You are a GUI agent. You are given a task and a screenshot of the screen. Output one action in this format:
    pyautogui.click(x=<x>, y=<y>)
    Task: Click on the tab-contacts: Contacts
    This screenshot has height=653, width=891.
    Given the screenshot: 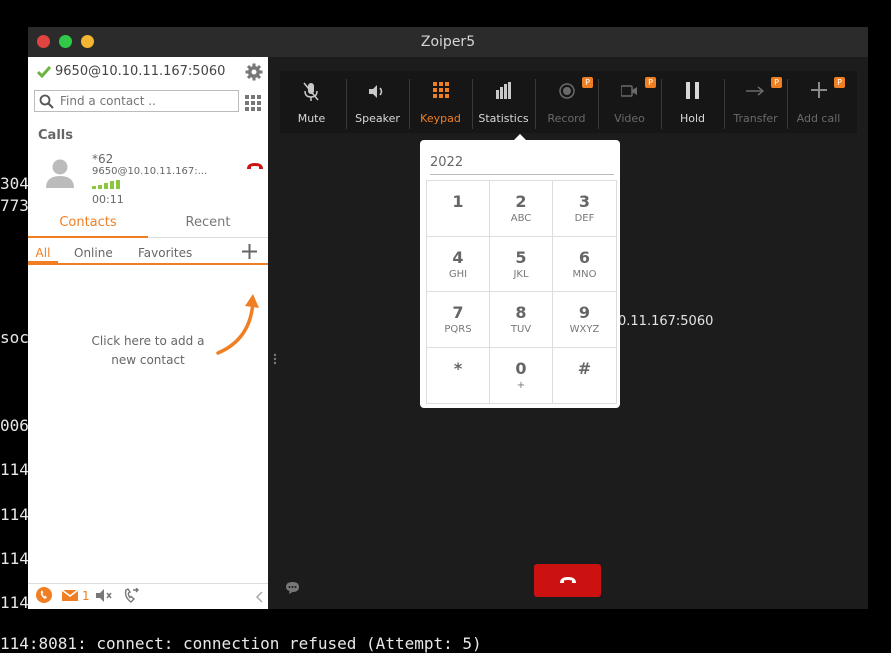 What is the action you would take?
    pyautogui.click(x=88, y=223)
    